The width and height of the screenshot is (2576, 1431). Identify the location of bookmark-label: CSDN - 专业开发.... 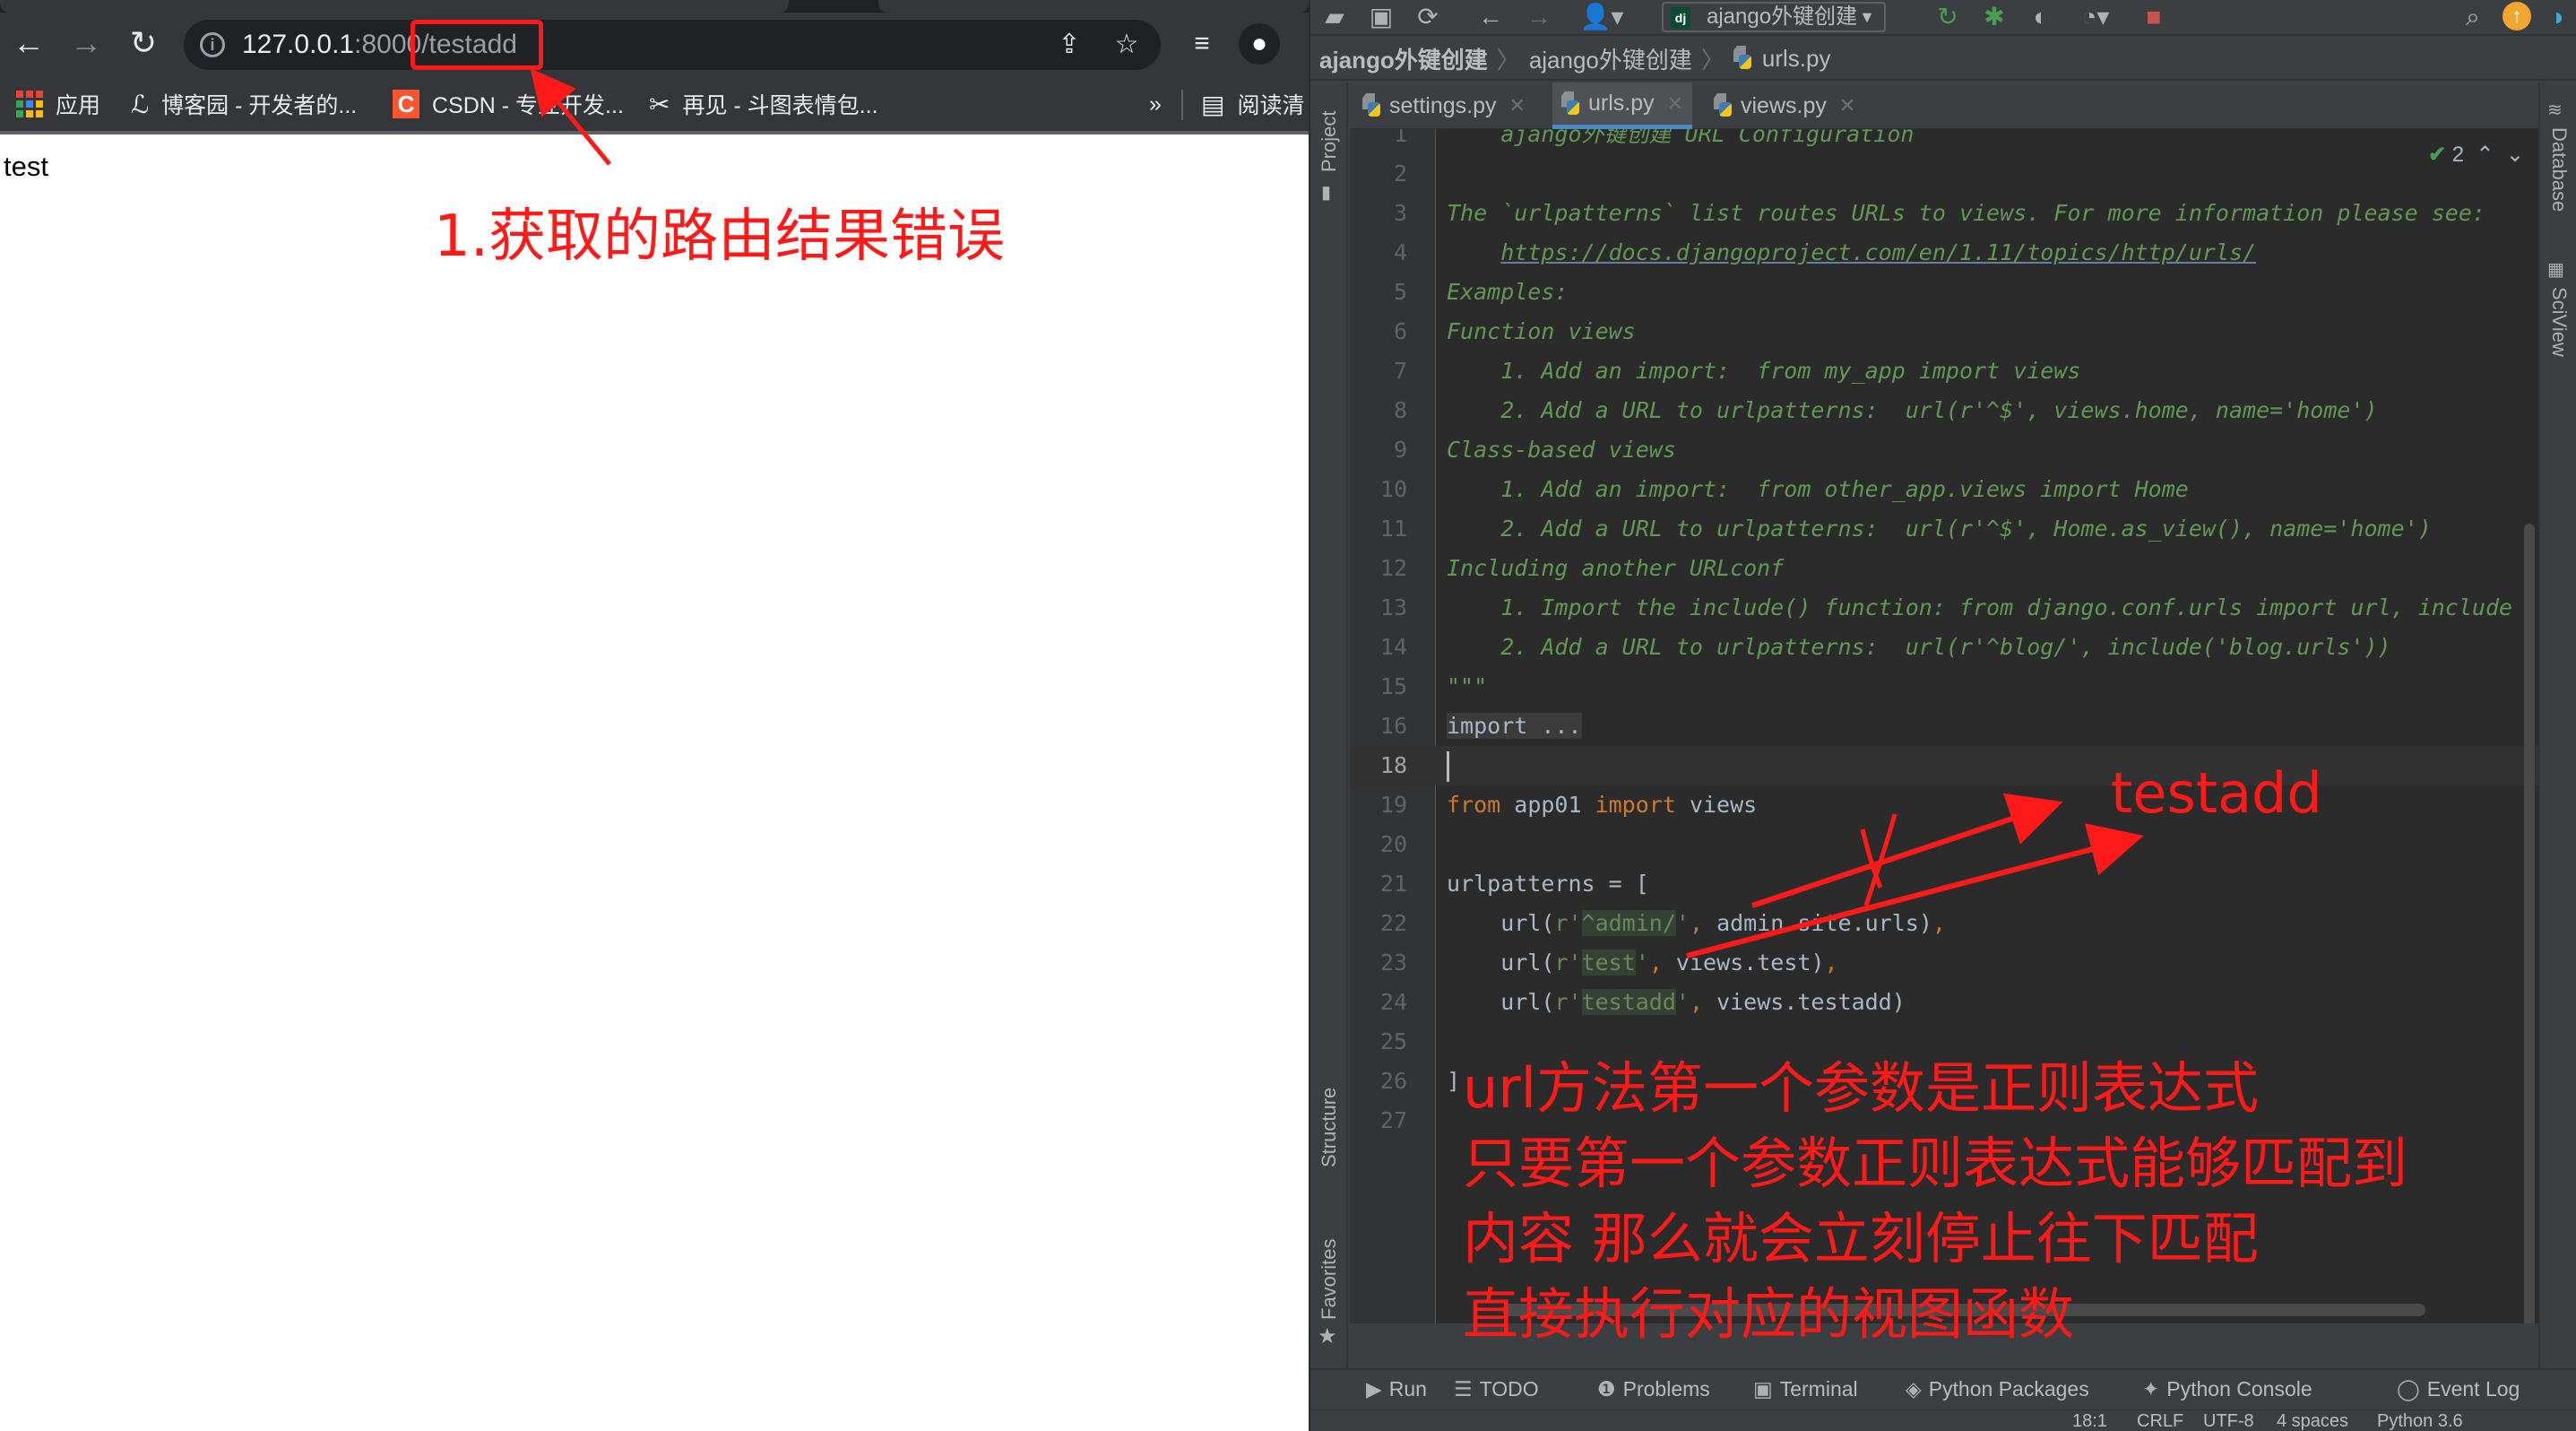
(528, 105).